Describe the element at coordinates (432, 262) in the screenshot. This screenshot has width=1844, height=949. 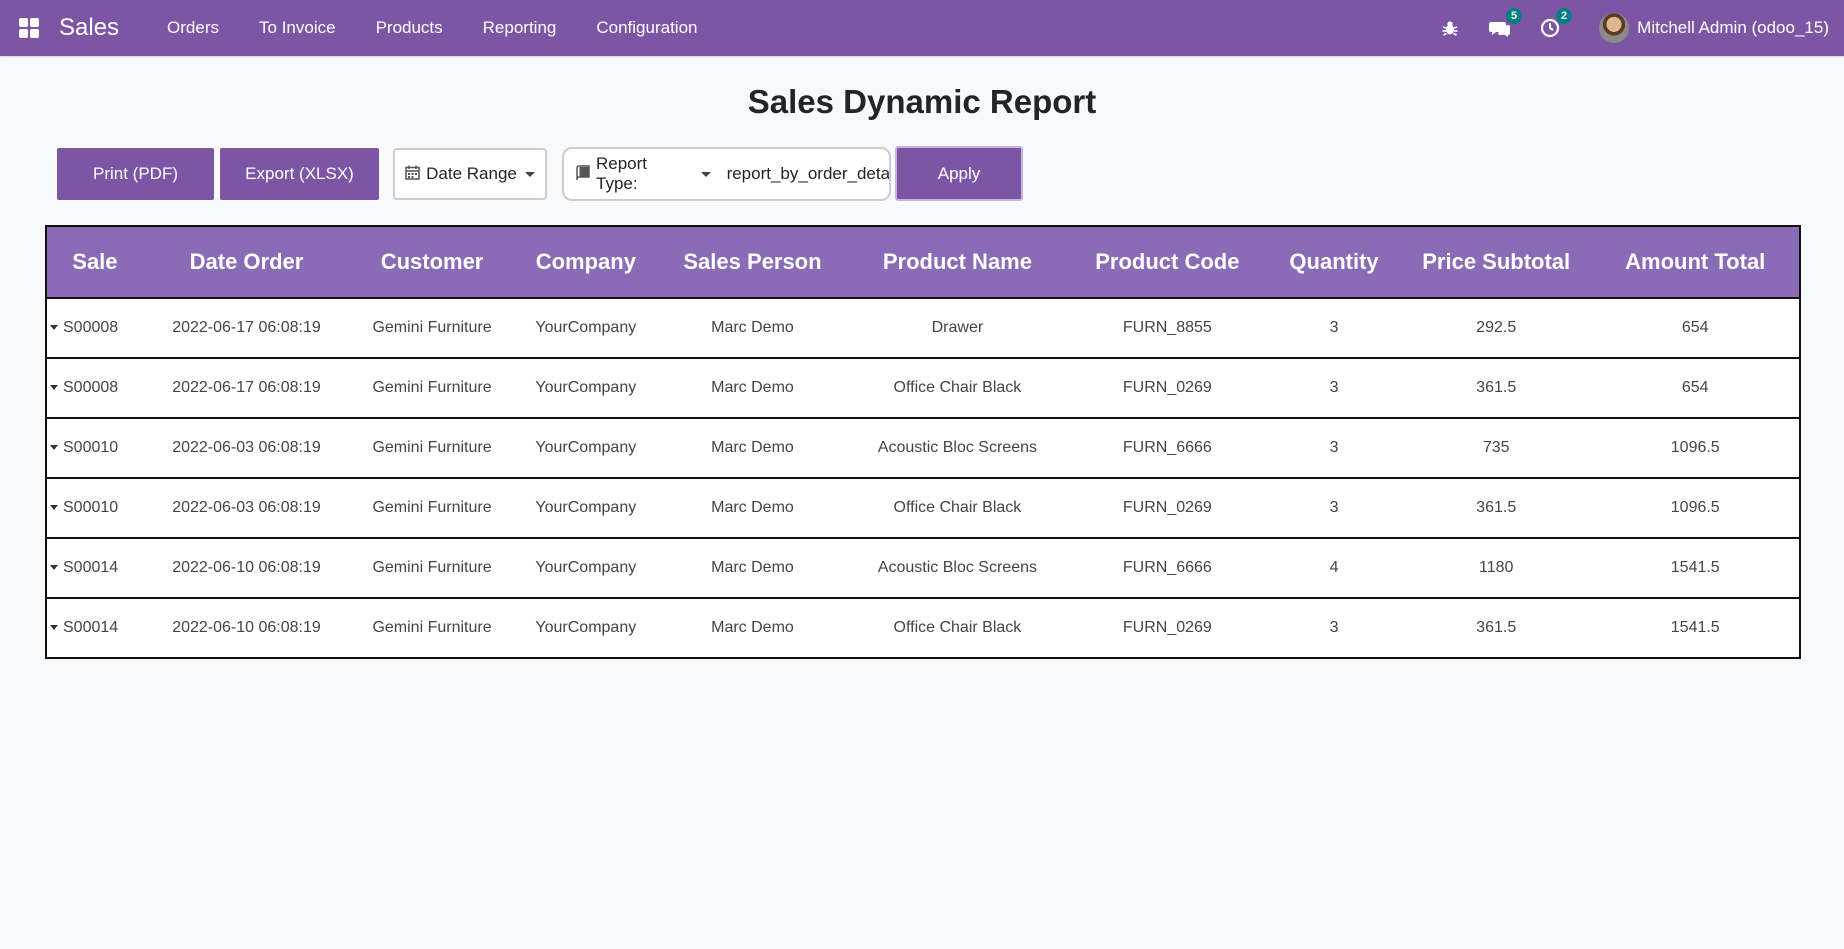
I see `col-header-customer: Customer` at that location.